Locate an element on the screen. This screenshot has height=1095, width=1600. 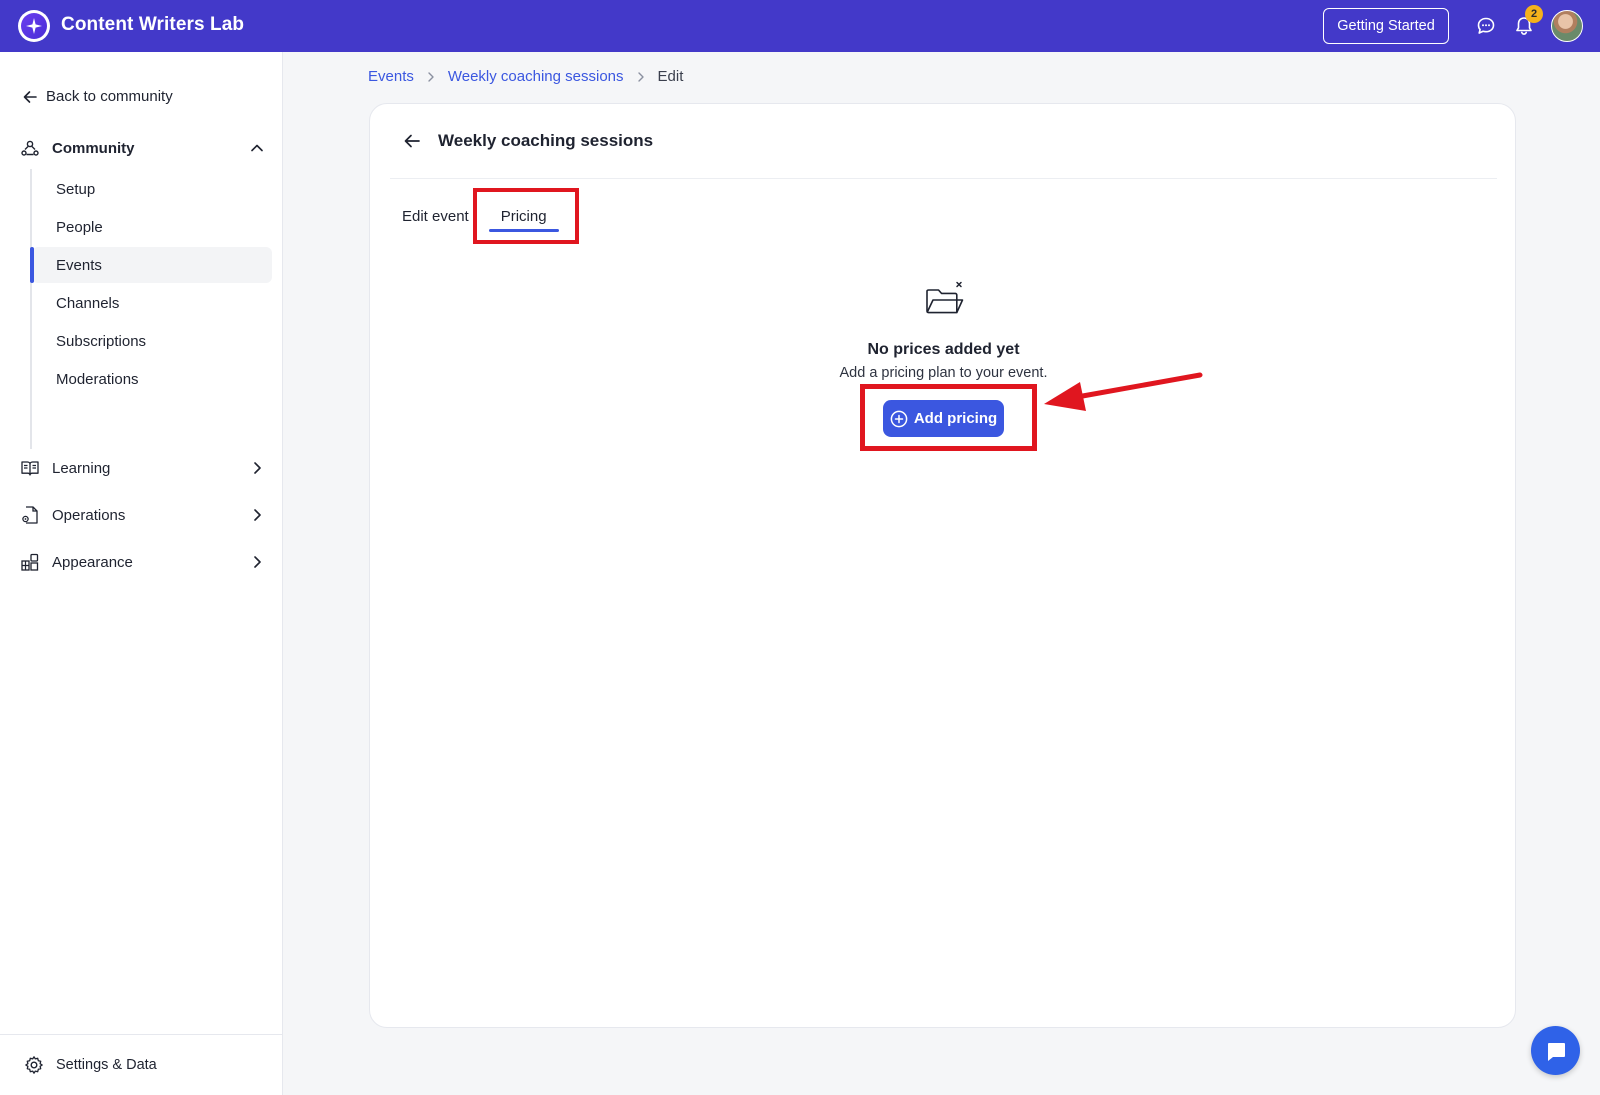
sidebar-item-events: Events is located at coordinates (151, 265).